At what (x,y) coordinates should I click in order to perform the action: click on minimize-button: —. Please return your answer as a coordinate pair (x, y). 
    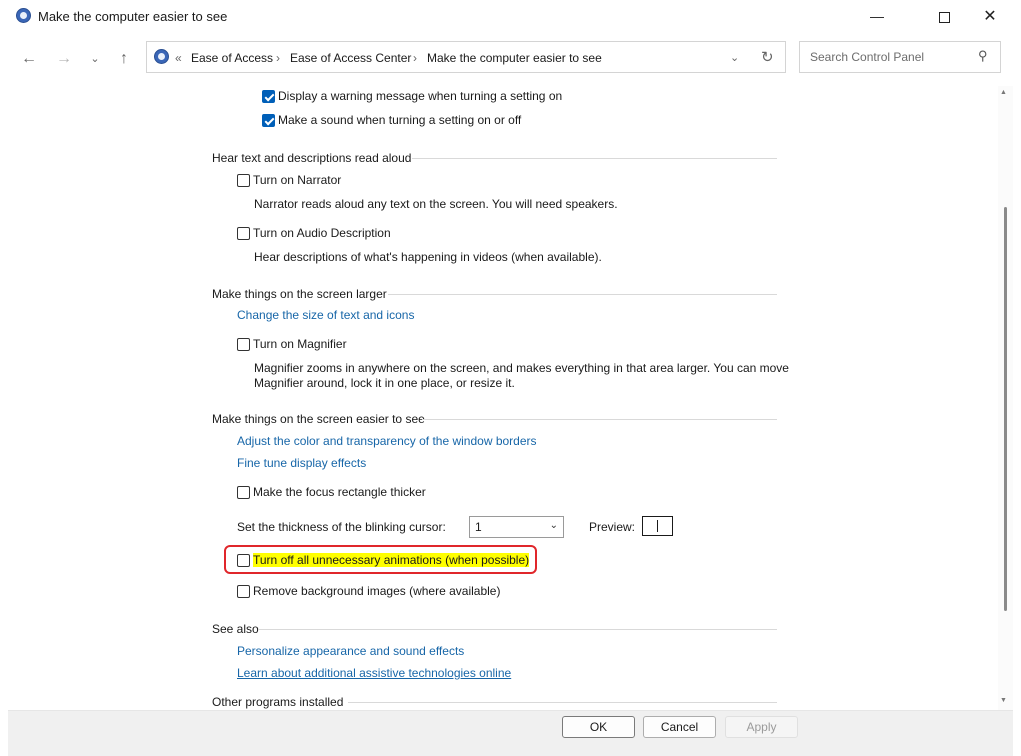
    Looking at the image, I should click on (877, 16).